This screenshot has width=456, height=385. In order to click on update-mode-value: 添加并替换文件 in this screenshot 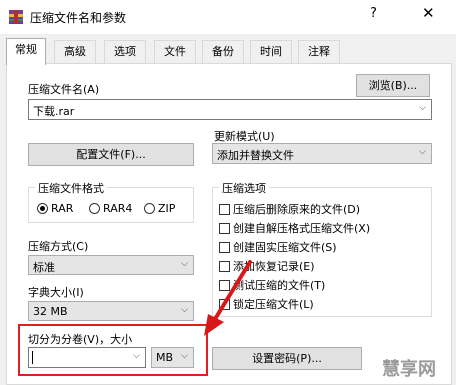, I will do `click(255, 155)`.